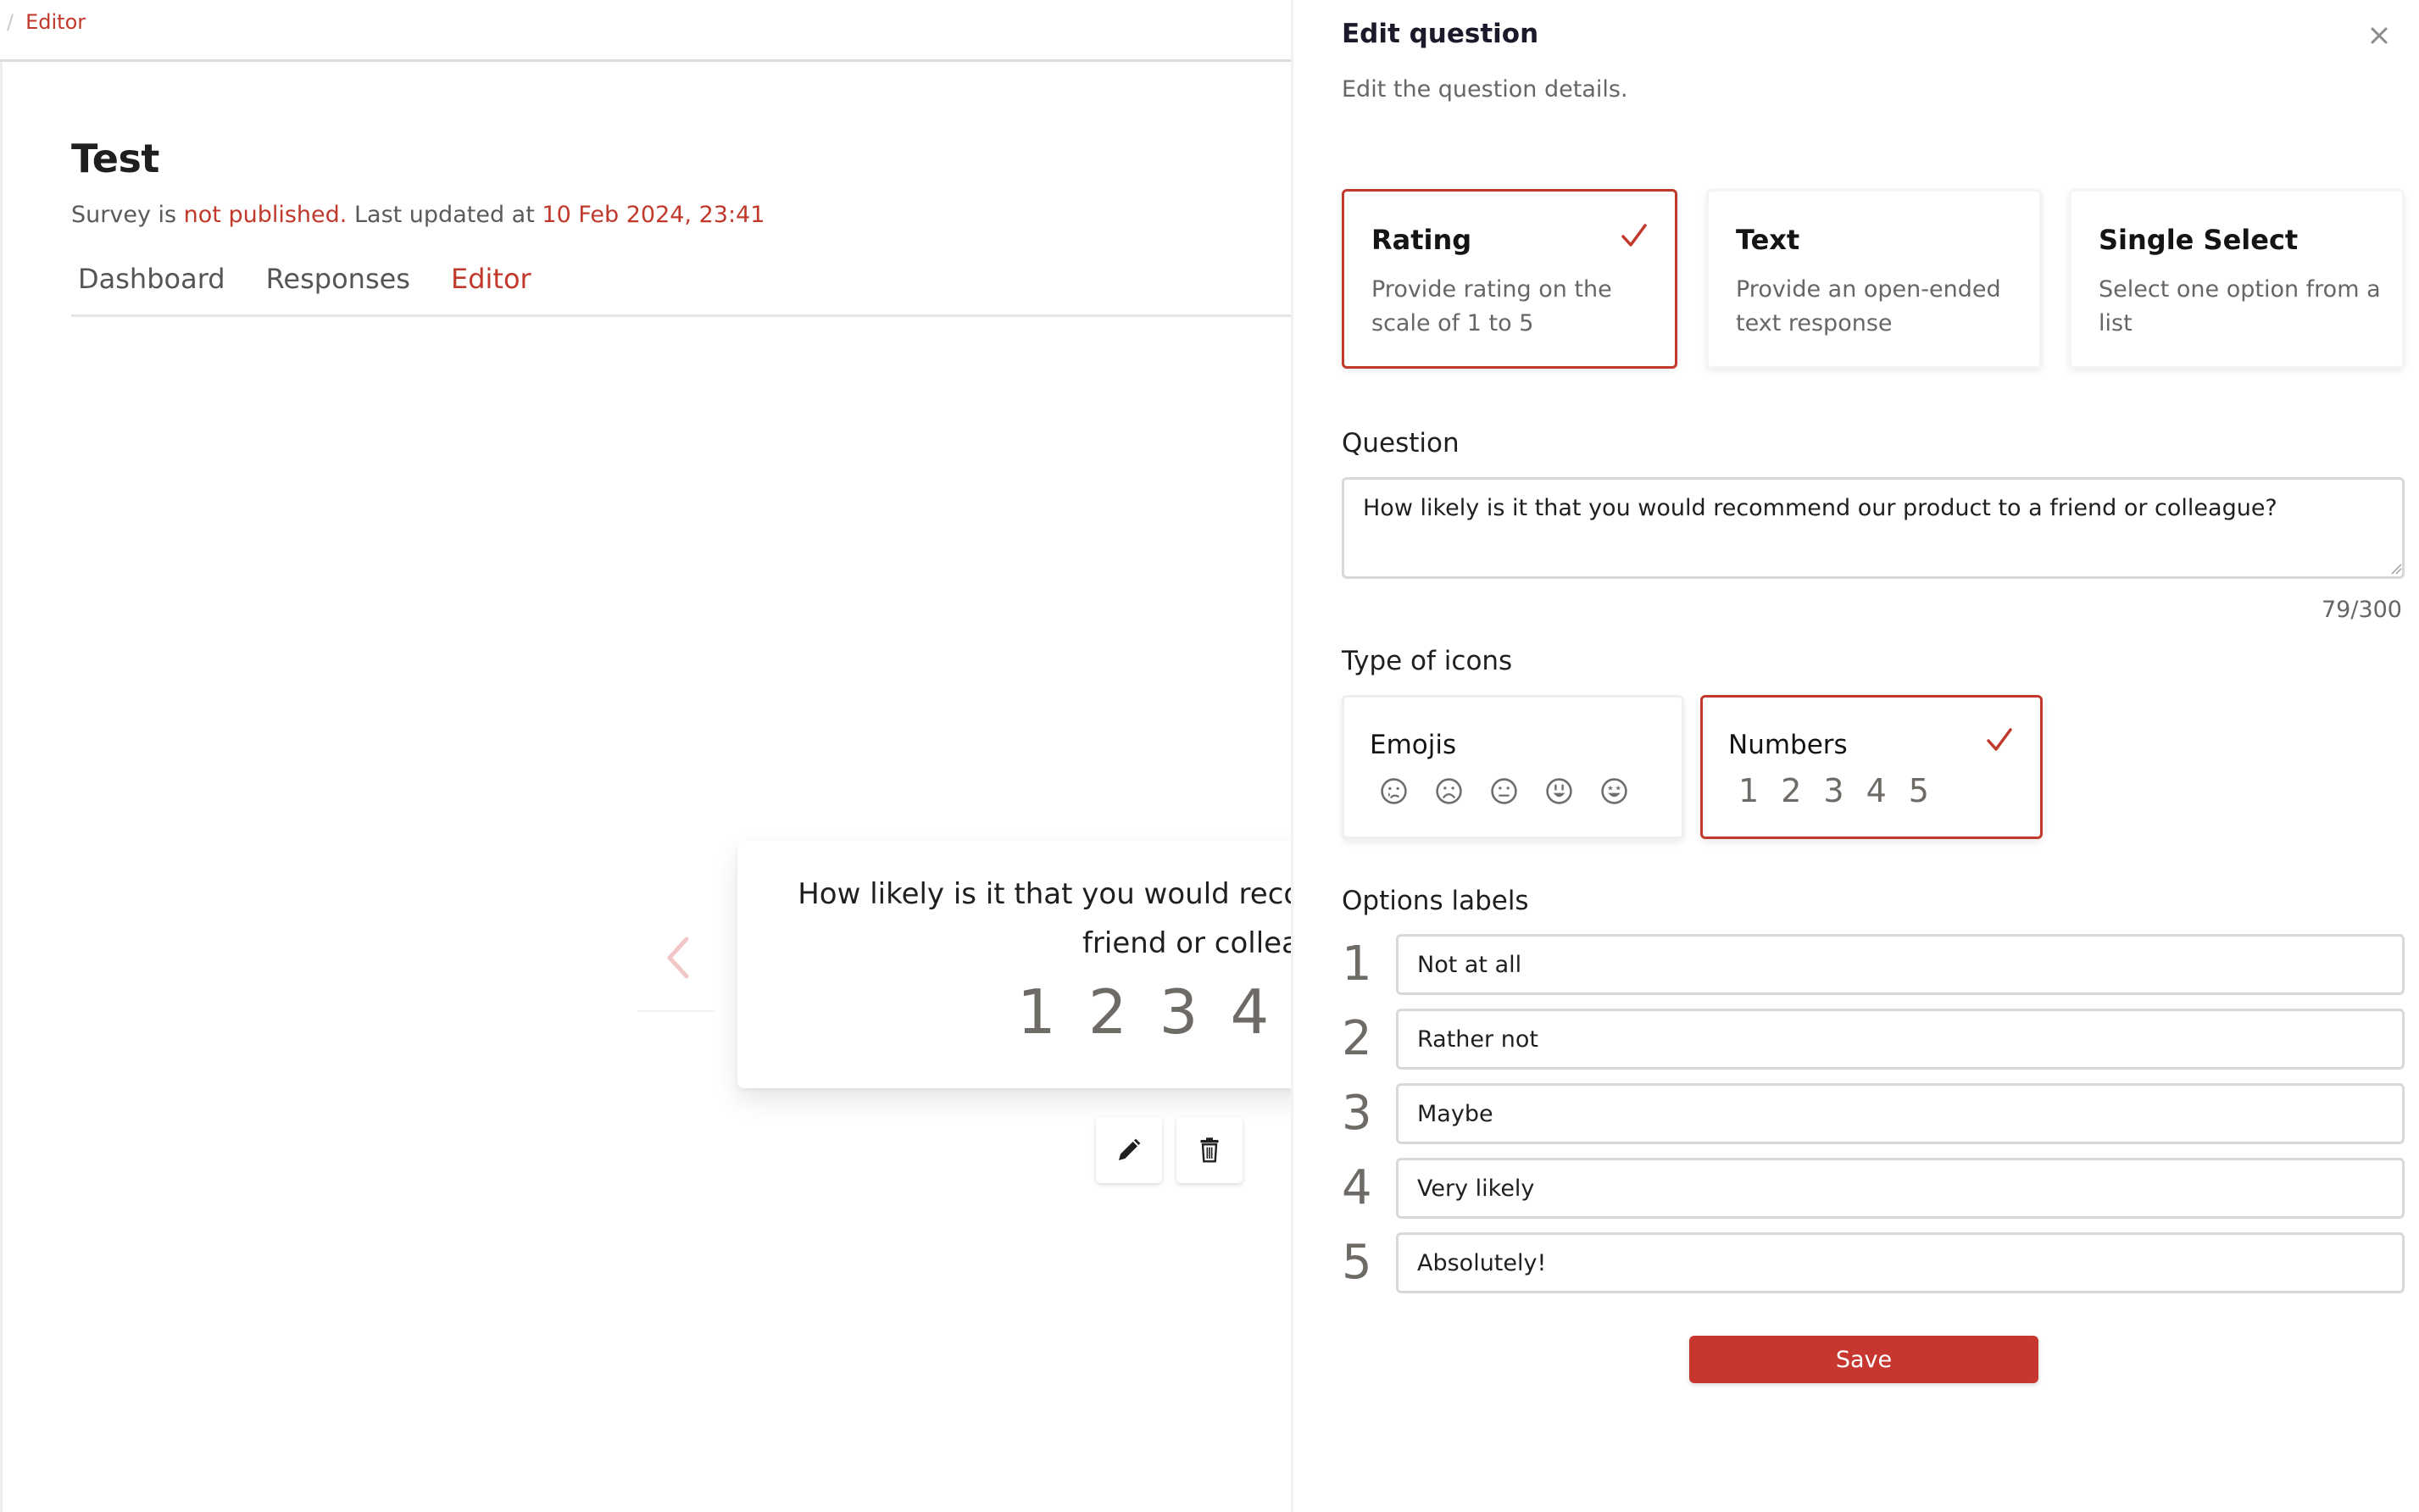  Describe the element at coordinates (1491, 306) in the screenshot. I see `question-type-description: Provide rating on the scale of 1 to 5` at that location.